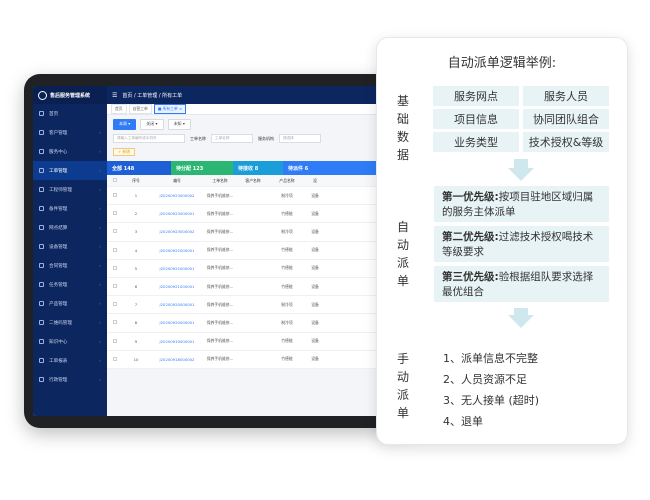  I want to click on add-button: + 新增, so click(124, 152).